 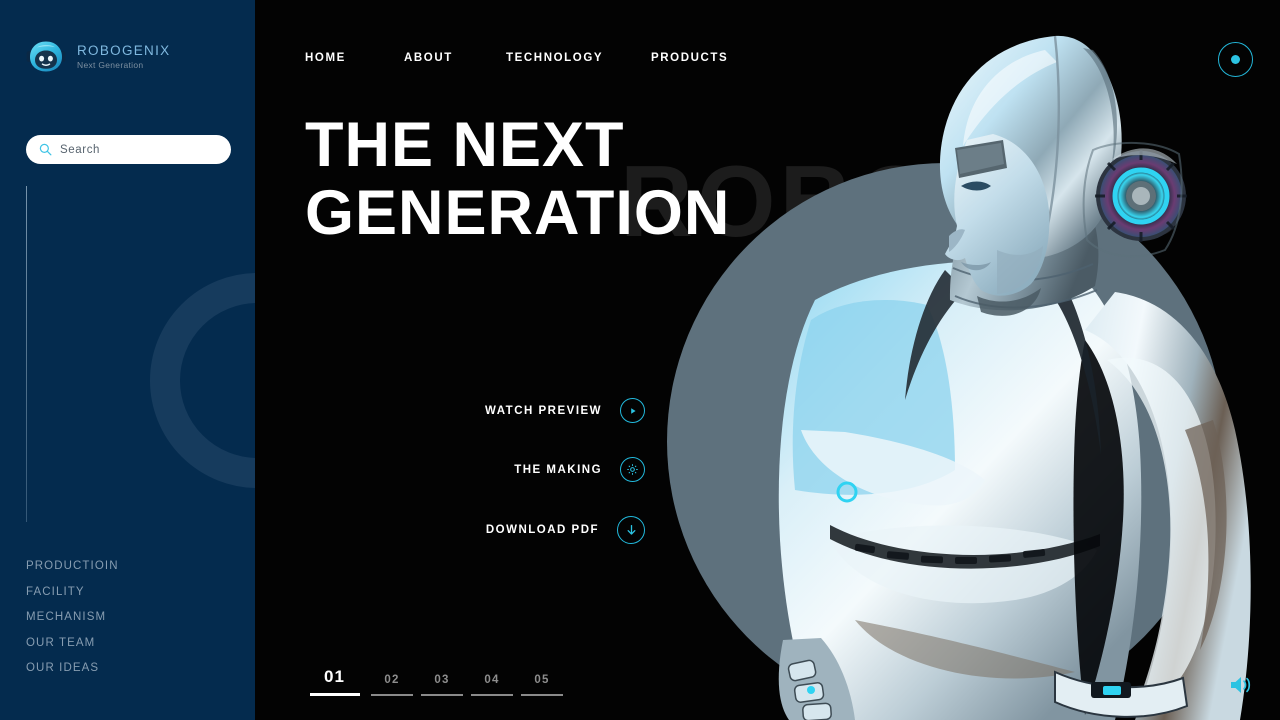 I want to click on arrow-down-icon, so click(x=631, y=530).